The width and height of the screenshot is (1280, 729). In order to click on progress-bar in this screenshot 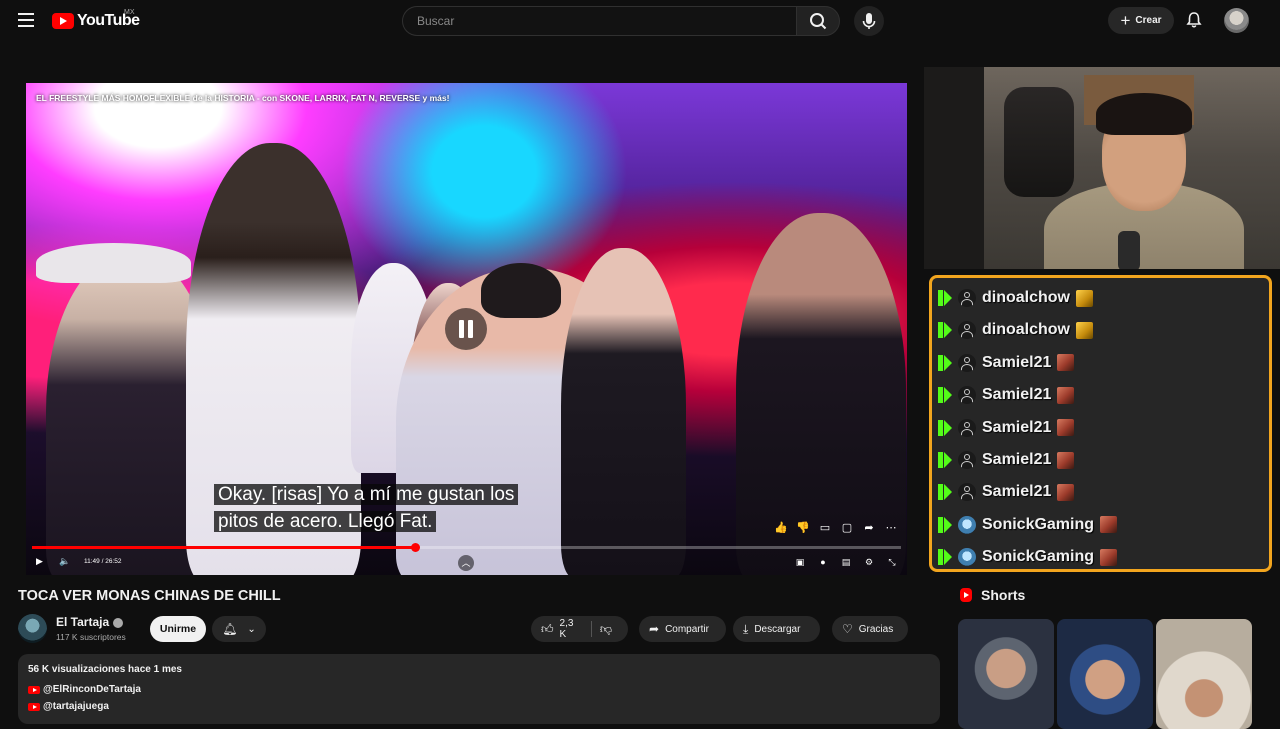, I will do `click(466, 547)`.